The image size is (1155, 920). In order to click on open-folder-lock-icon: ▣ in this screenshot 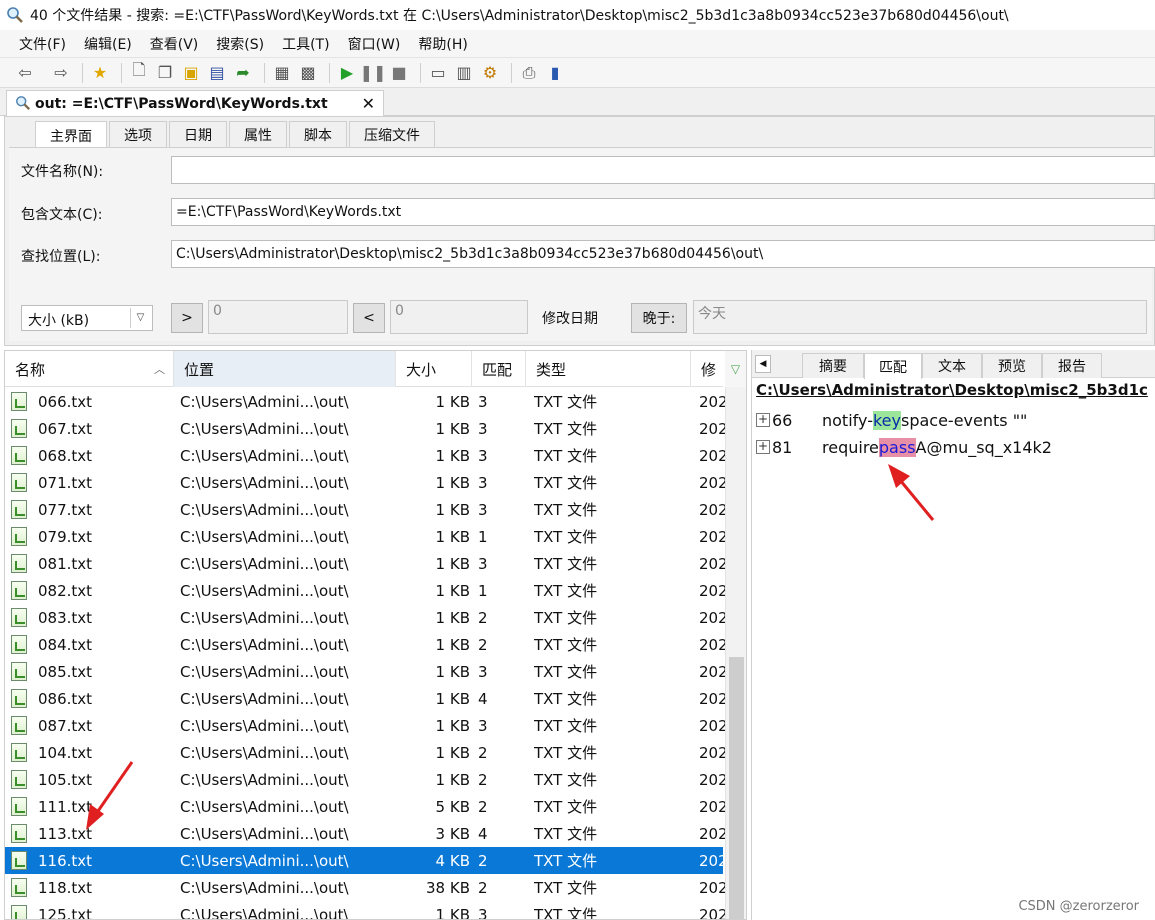, I will do `click(191, 73)`.